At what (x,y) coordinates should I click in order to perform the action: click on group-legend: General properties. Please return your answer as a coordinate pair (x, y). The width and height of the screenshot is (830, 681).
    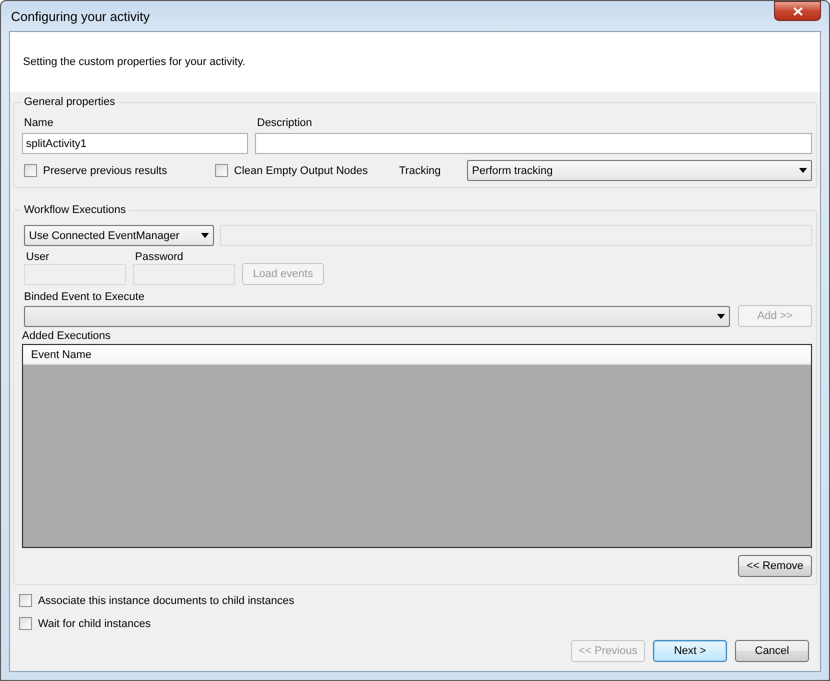
    Looking at the image, I should click on (69, 102).